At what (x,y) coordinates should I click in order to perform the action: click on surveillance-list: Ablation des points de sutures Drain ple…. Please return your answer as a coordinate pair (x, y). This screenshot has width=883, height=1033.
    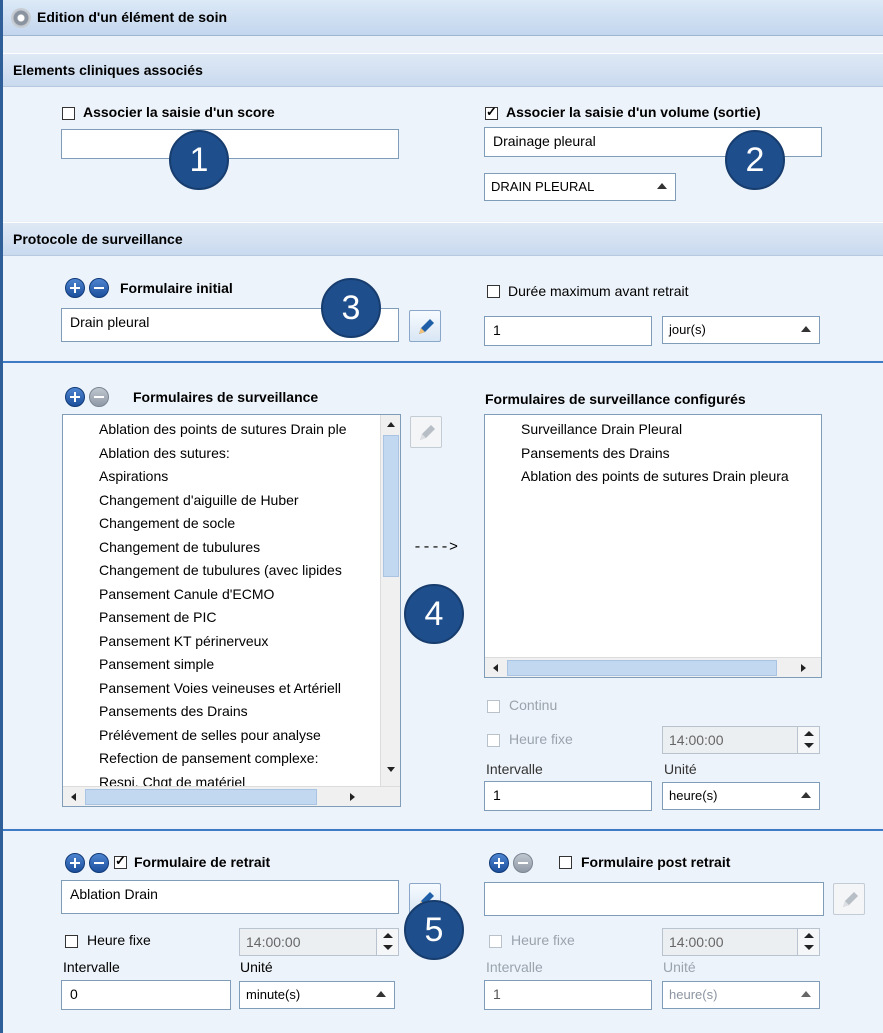
    Looking at the image, I should click on (231, 610).